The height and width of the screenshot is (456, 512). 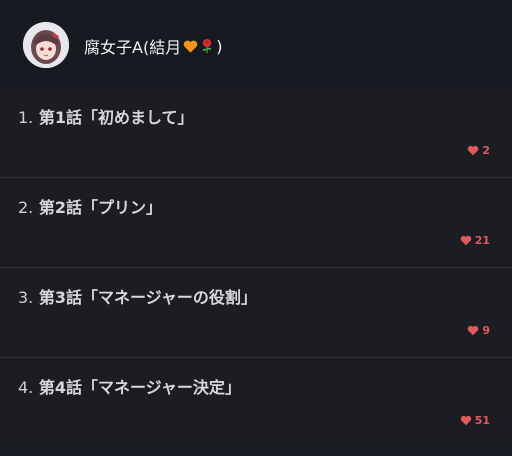 What do you see at coordinates (486, 150) in the screenshot?
I see `like-count-value: 2` at bounding box center [486, 150].